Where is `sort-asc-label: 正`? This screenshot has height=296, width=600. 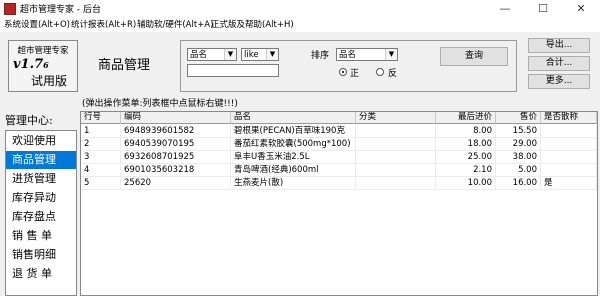 sort-asc-label: 正 is located at coordinates (355, 74).